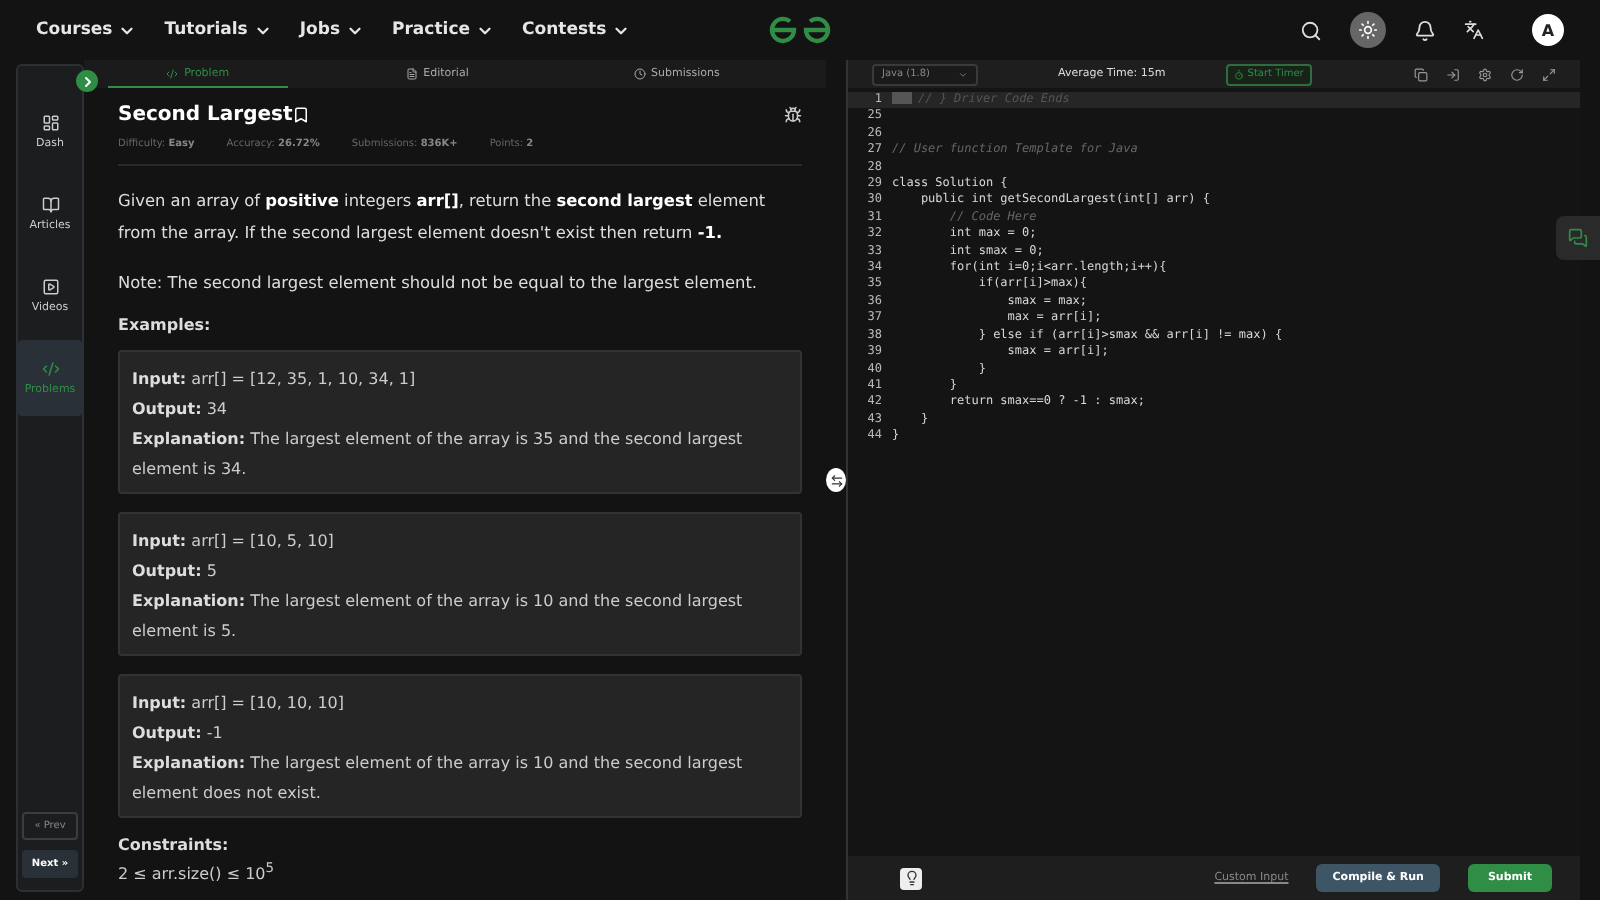 This screenshot has height=900, width=1600. Describe the element at coordinates (1368, 30) in the screenshot. I see `theme-toggle-icon` at that location.